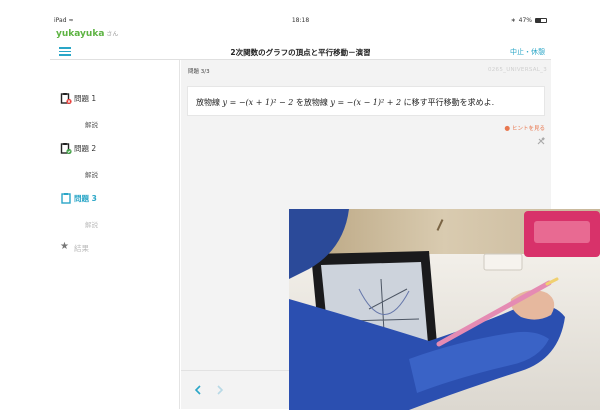 The height and width of the screenshot is (419, 600). Describe the element at coordinates (258, 102) in the screenshot. I see `question-expression-1: y = −(x + 1)² − 2` at that location.